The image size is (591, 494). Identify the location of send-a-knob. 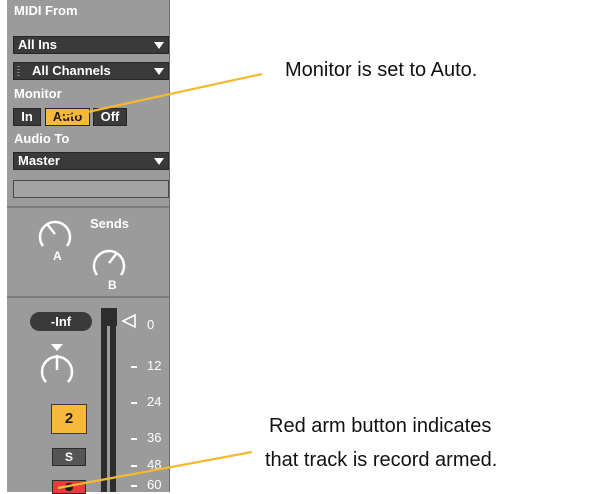
(55, 234).